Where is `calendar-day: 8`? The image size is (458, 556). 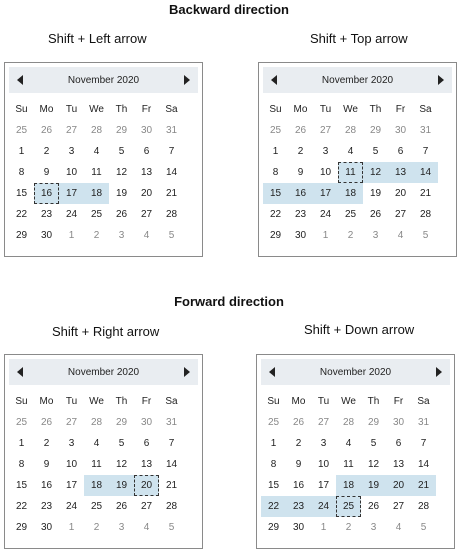
calendar-day: 8 is located at coordinates (273, 464).